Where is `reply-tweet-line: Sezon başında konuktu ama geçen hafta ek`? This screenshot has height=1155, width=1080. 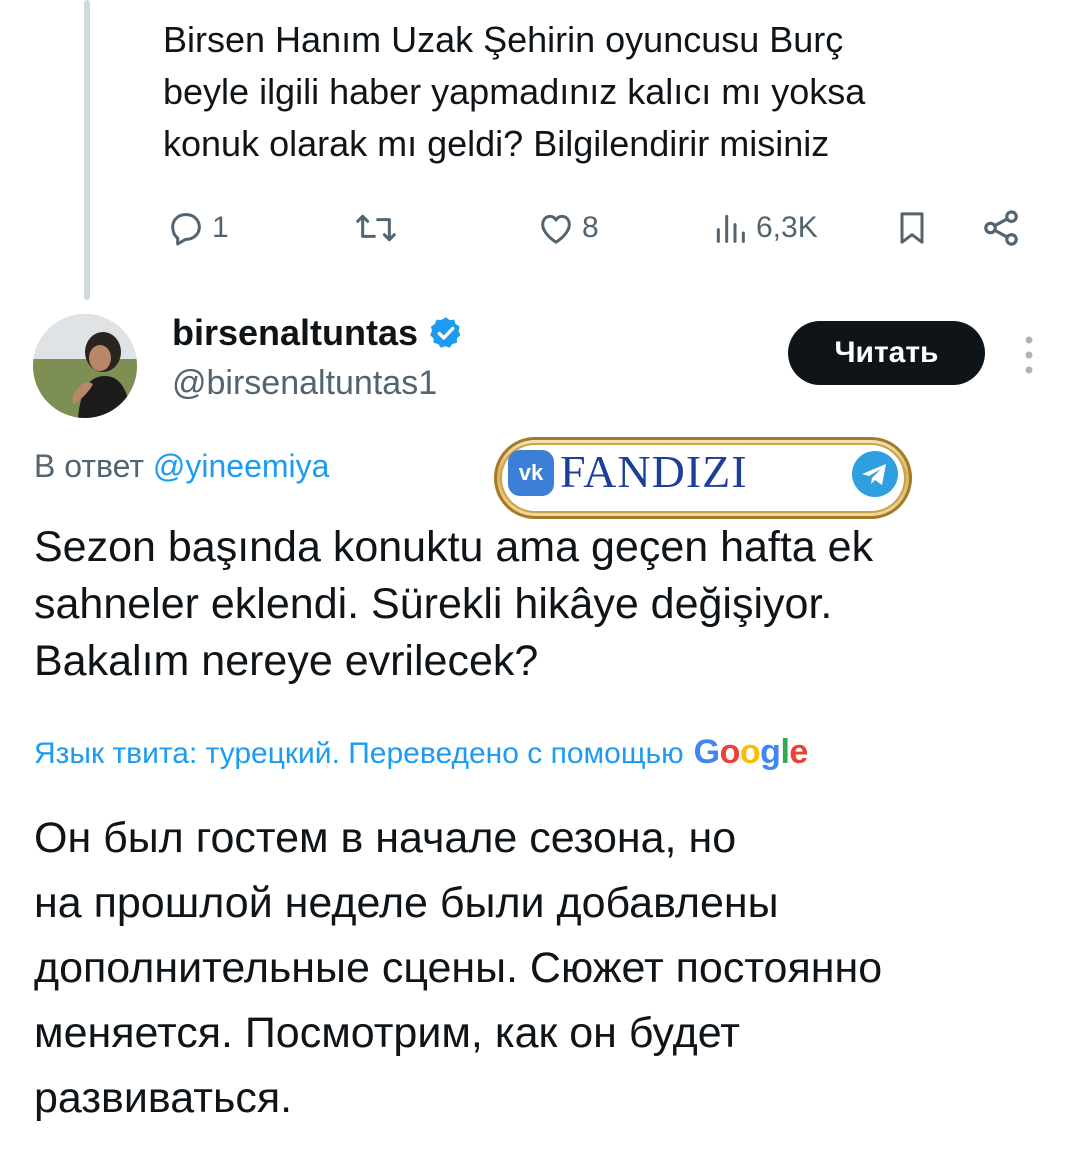
reply-tweet-line: Sezon başında konuktu ama geçen hafta ek is located at coordinates (454, 547).